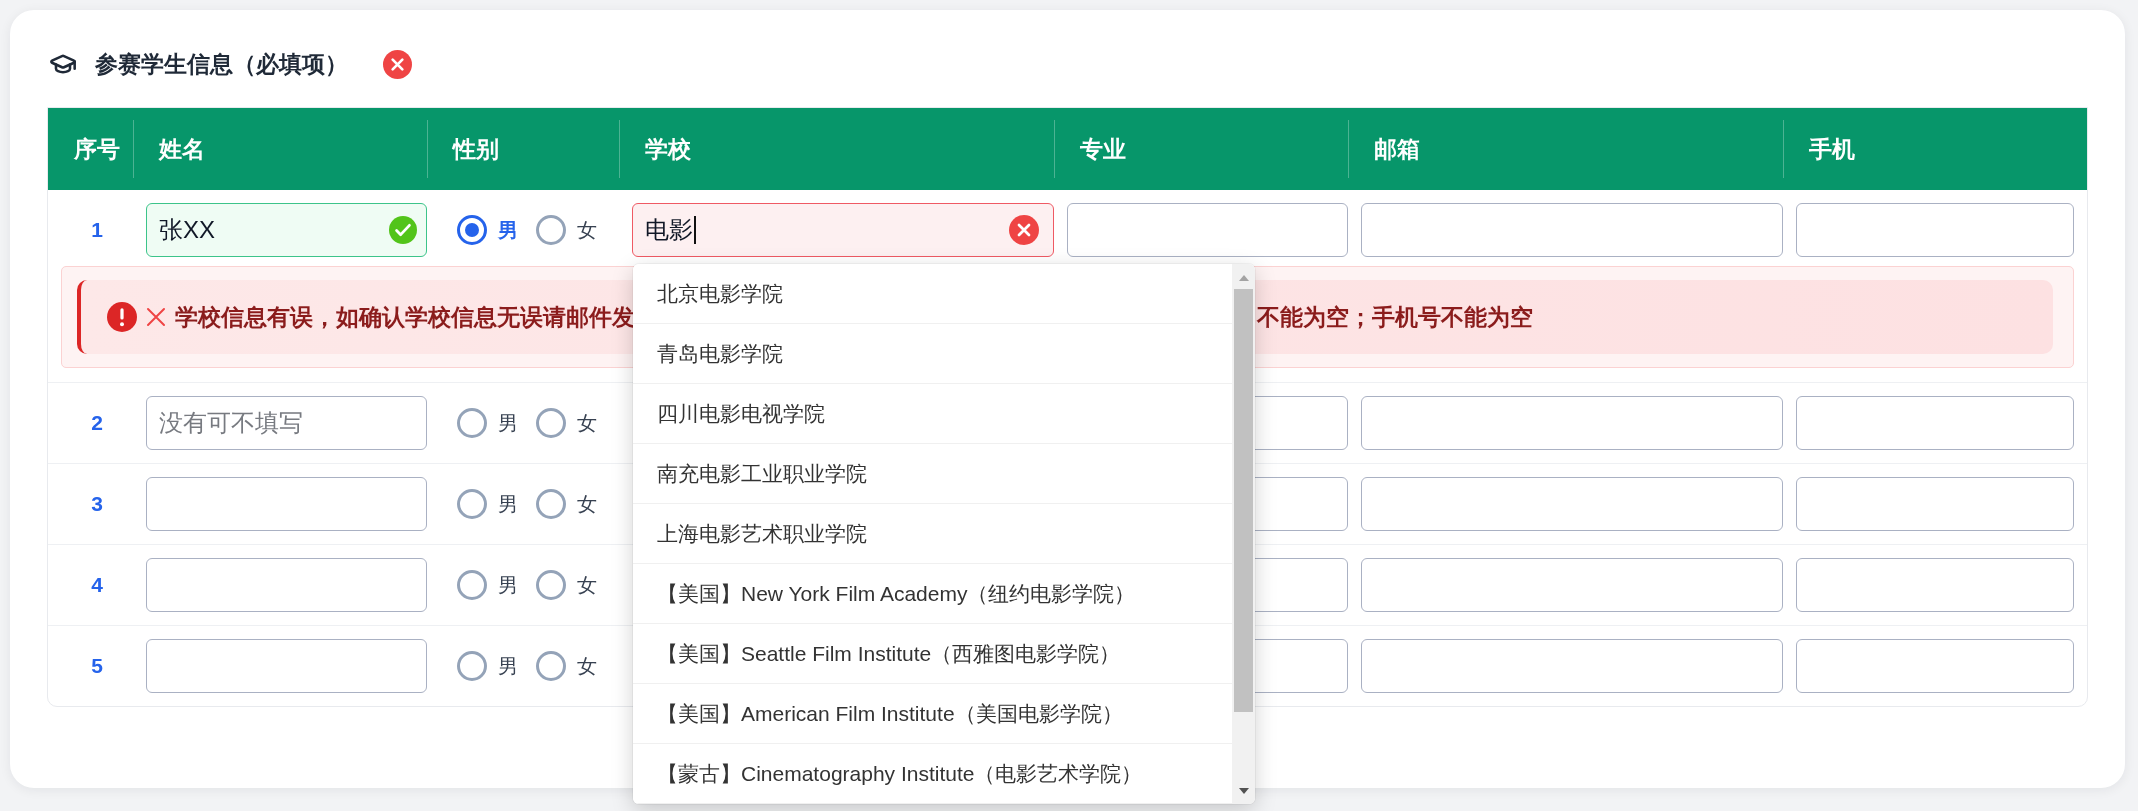 This screenshot has height=811, width=2138. Describe the element at coordinates (286, 230) in the screenshot. I see `name-field: 张XX` at that location.